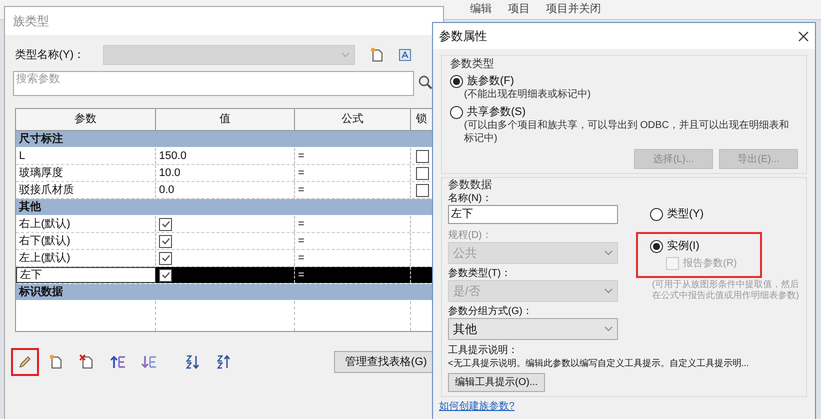  What do you see at coordinates (225, 139) in the screenshot?
I see `group-header: 尺寸标注` at bounding box center [225, 139].